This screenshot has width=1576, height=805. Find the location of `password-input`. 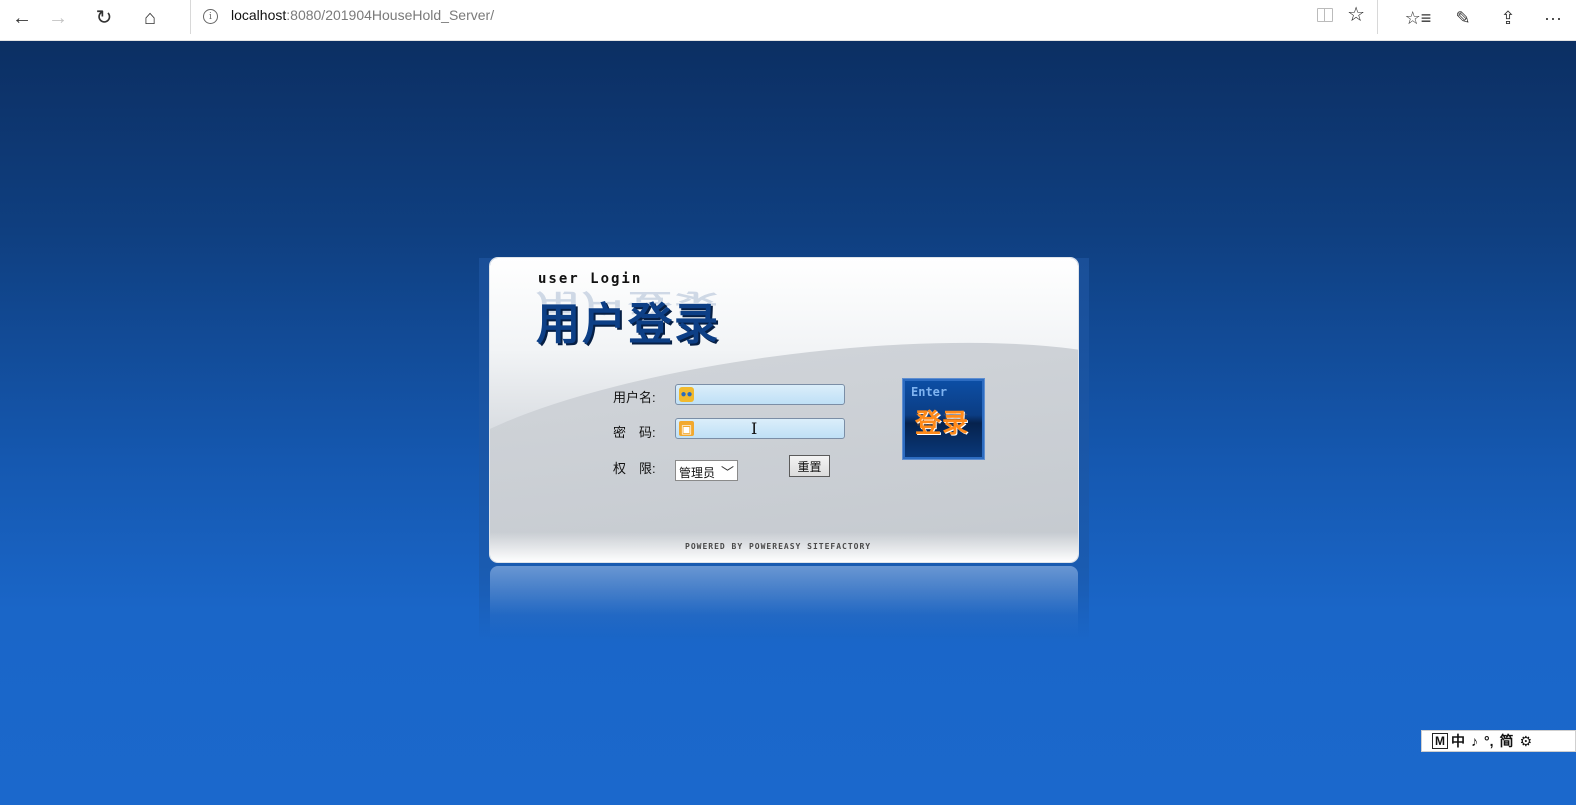

password-input is located at coordinates (768, 428).